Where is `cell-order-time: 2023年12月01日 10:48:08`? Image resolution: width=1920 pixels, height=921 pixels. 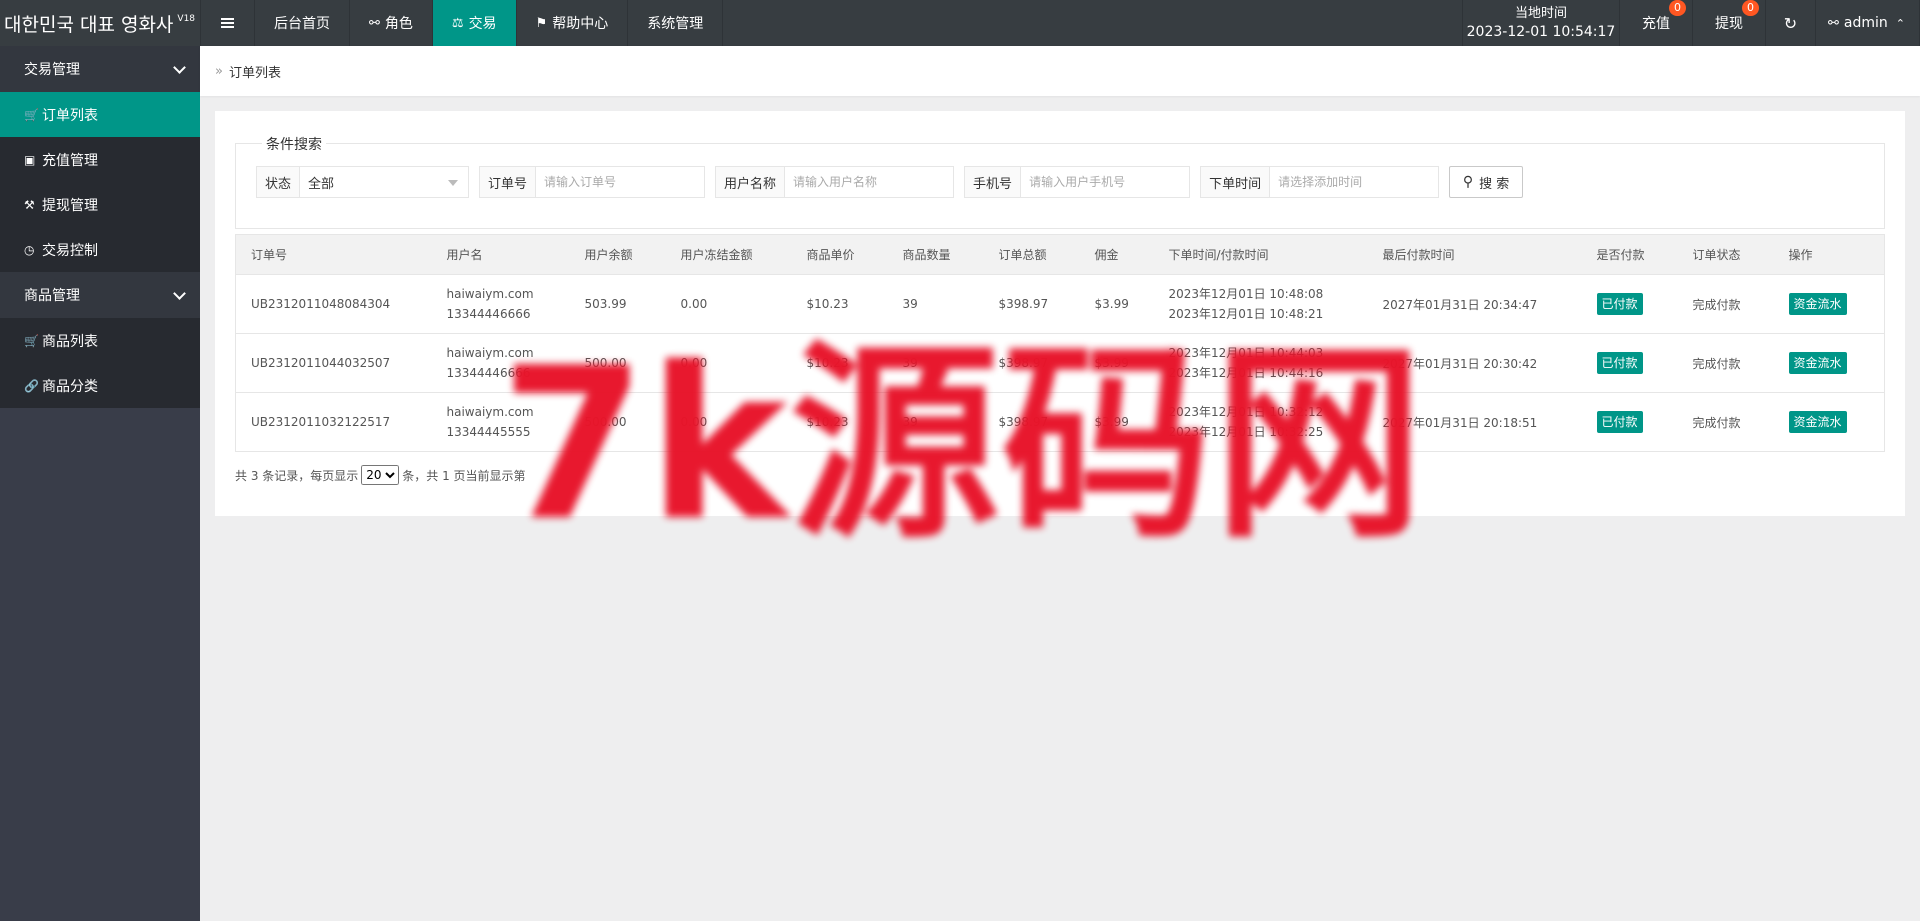 cell-order-time: 2023年12月01日 10:48:08 is located at coordinates (1246, 294).